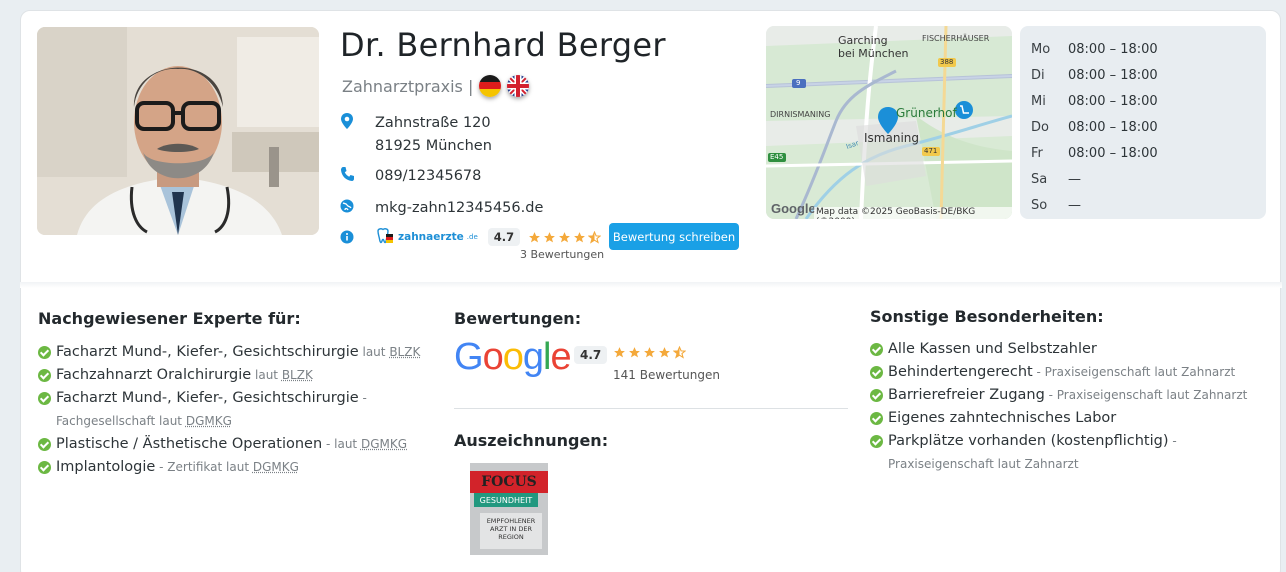 This screenshot has width=1286, height=572. What do you see at coordinates (517, 318) in the screenshot?
I see `reviews-title: Bewertungen:` at bounding box center [517, 318].